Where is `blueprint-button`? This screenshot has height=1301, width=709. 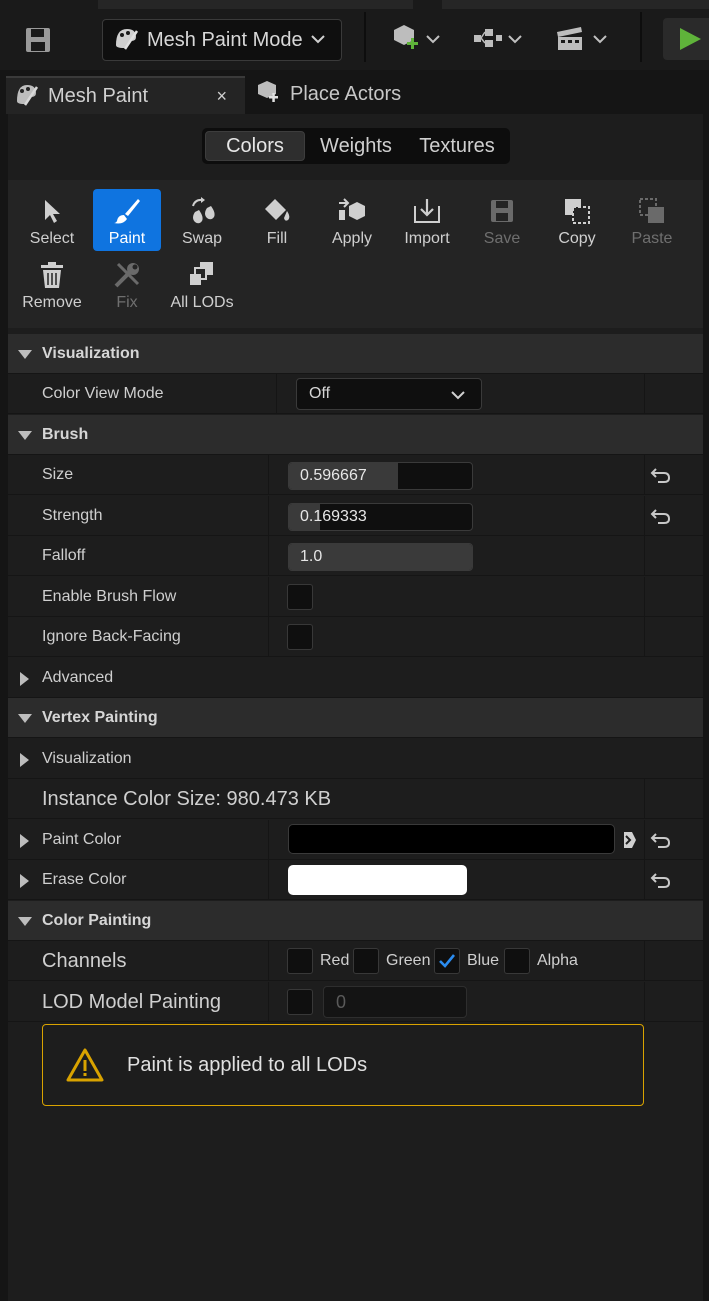 blueprint-button is located at coordinates (497, 40).